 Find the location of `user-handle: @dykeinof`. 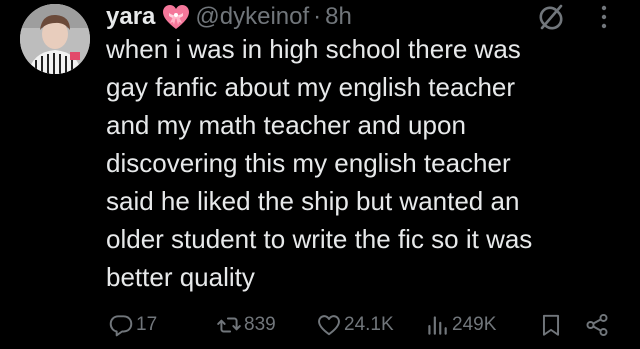

user-handle: @dykeinof is located at coordinates (252, 17).